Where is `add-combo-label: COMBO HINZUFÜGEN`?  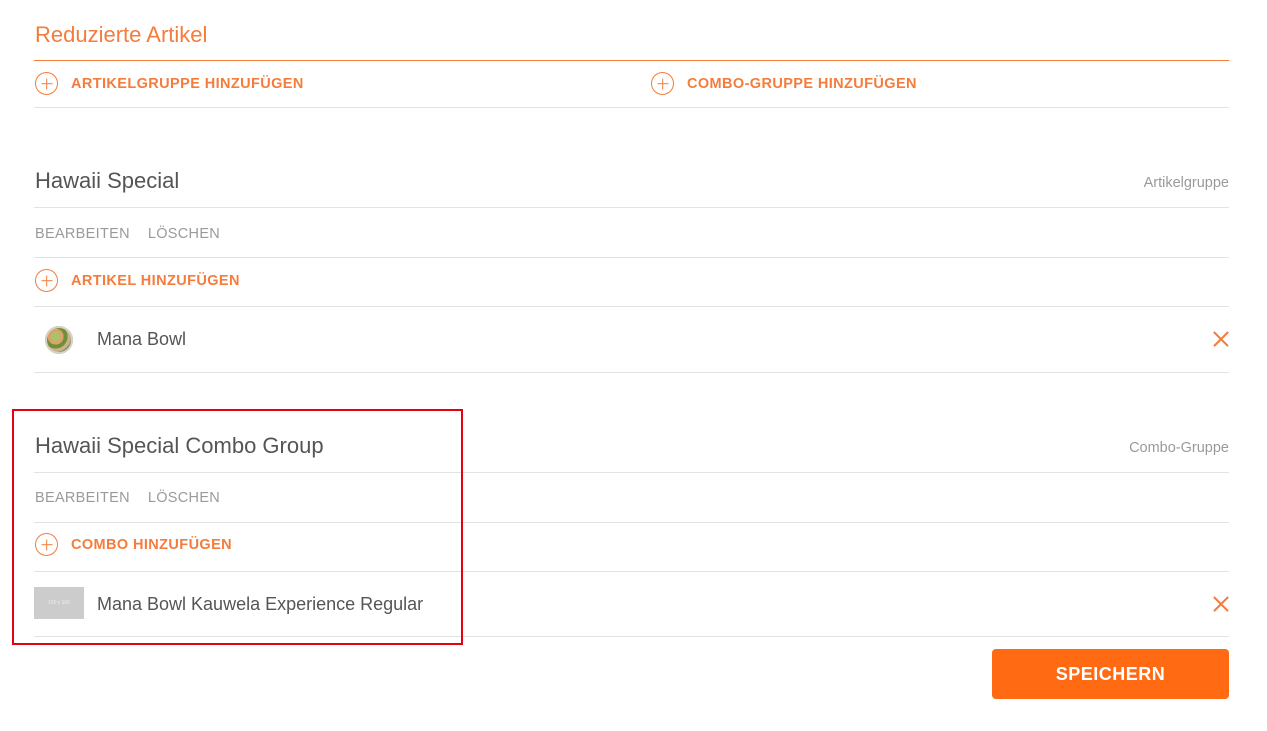 add-combo-label: COMBO HINZUFÜGEN is located at coordinates (152, 544).